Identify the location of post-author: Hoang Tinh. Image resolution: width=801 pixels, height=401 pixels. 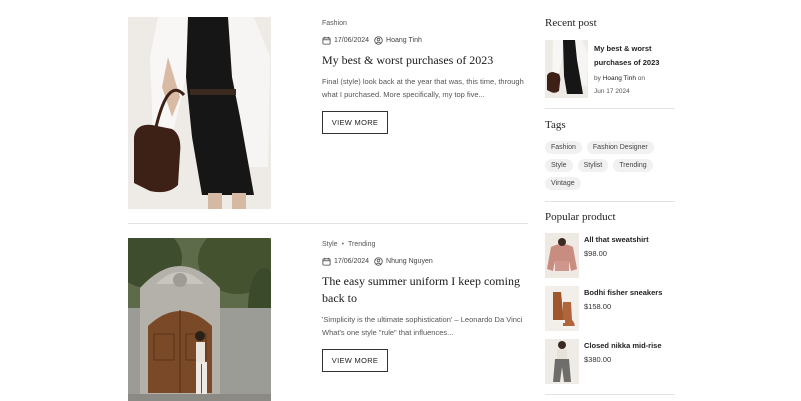
(404, 40).